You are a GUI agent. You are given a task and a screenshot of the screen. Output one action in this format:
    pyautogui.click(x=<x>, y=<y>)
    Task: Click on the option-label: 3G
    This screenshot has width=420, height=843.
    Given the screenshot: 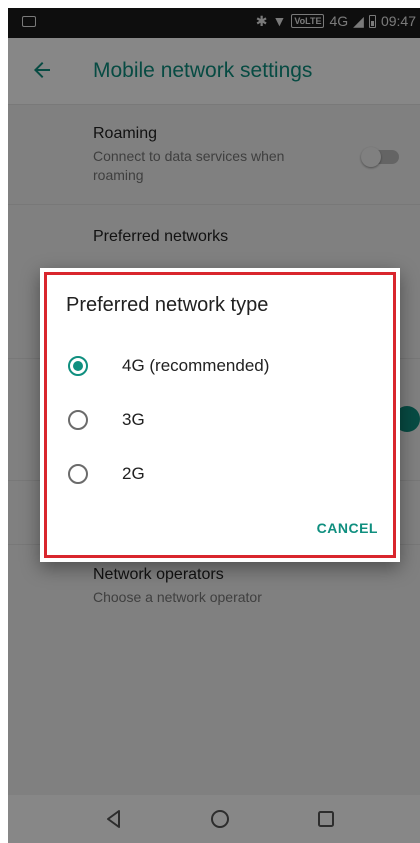 What is the action you would take?
    pyautogui.click(x=133, y=419)
    